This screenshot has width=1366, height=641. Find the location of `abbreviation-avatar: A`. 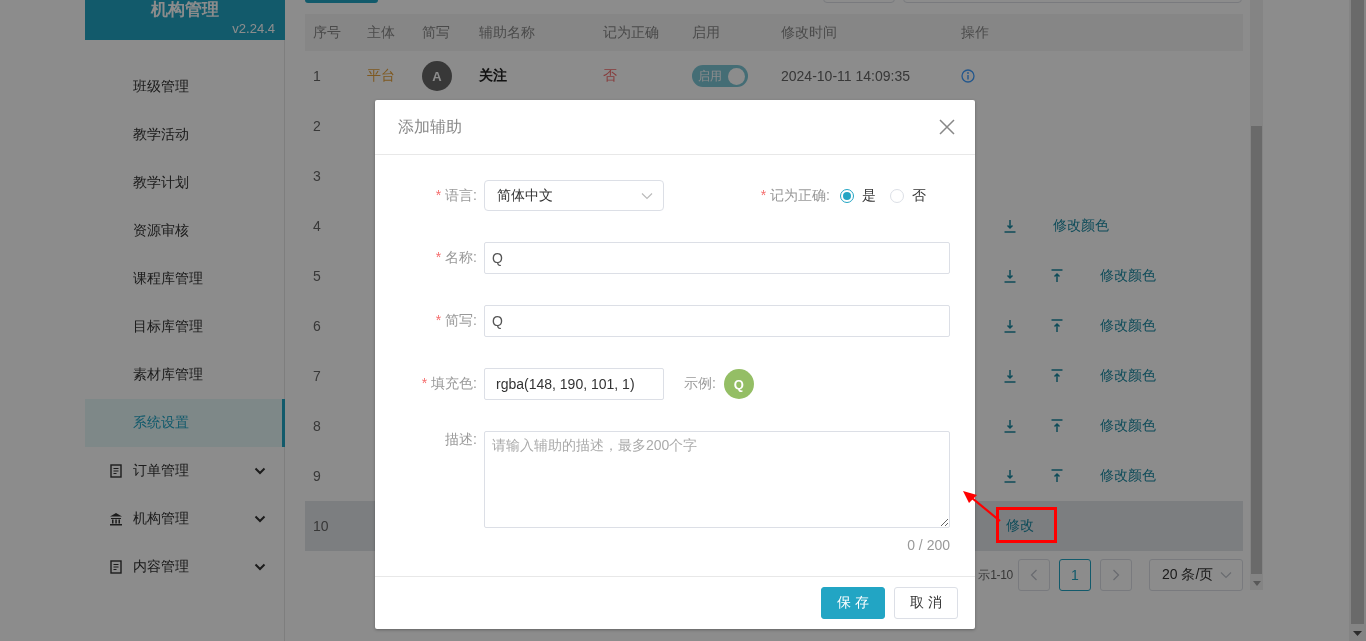

abbreviation-avatar: A is located at coordinates (437, 76).